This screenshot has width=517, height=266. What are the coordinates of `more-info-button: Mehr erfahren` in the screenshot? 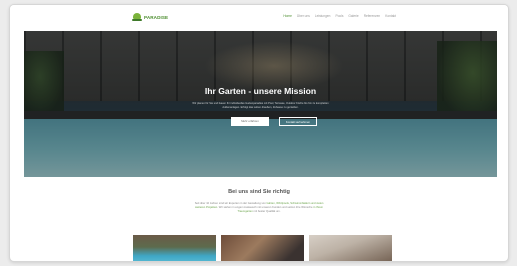 It's located at (250, 121).